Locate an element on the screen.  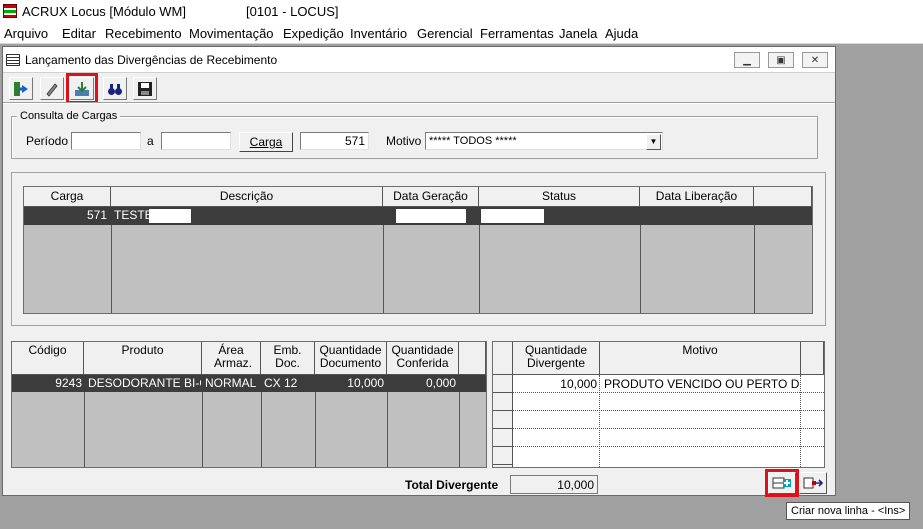
periodo-to-input is located at coordinates (196, 141).